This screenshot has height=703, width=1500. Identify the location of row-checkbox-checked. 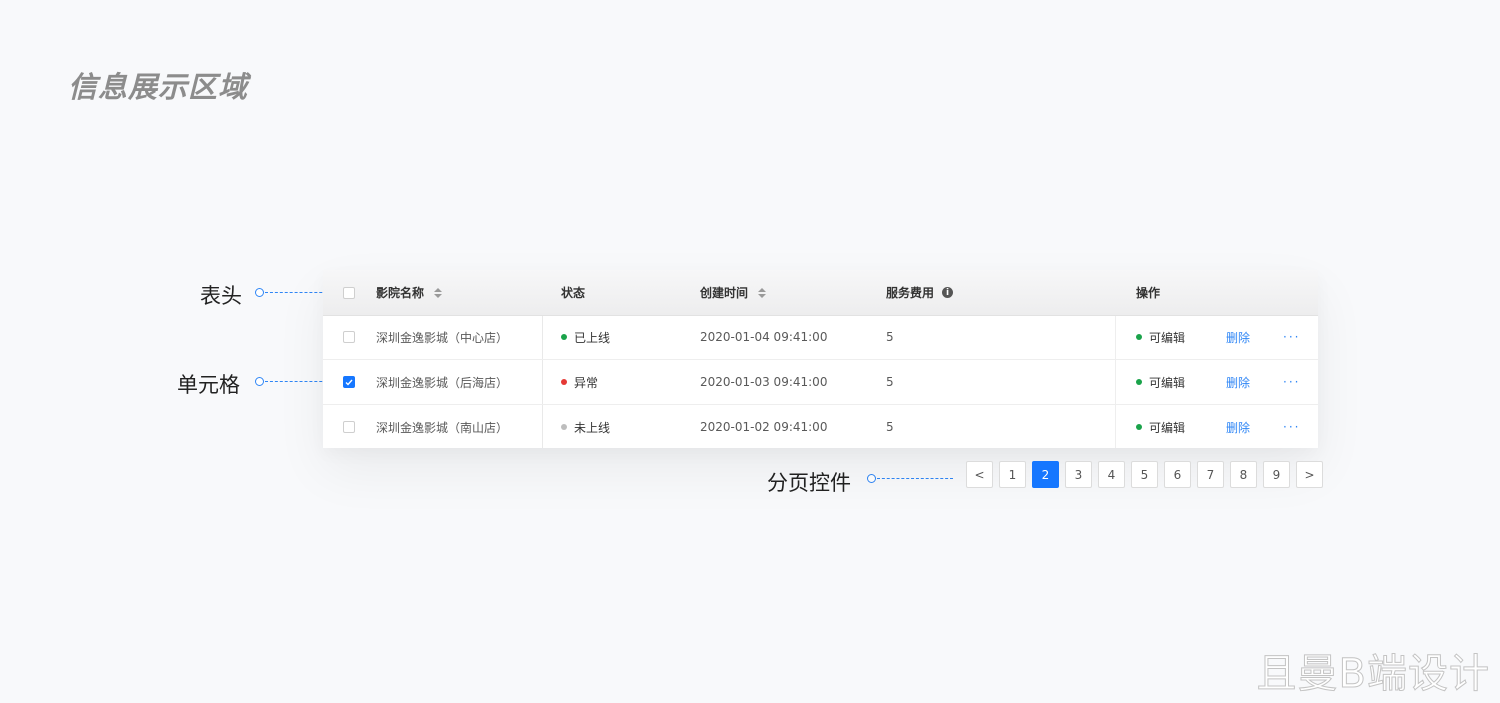
(349, 382).